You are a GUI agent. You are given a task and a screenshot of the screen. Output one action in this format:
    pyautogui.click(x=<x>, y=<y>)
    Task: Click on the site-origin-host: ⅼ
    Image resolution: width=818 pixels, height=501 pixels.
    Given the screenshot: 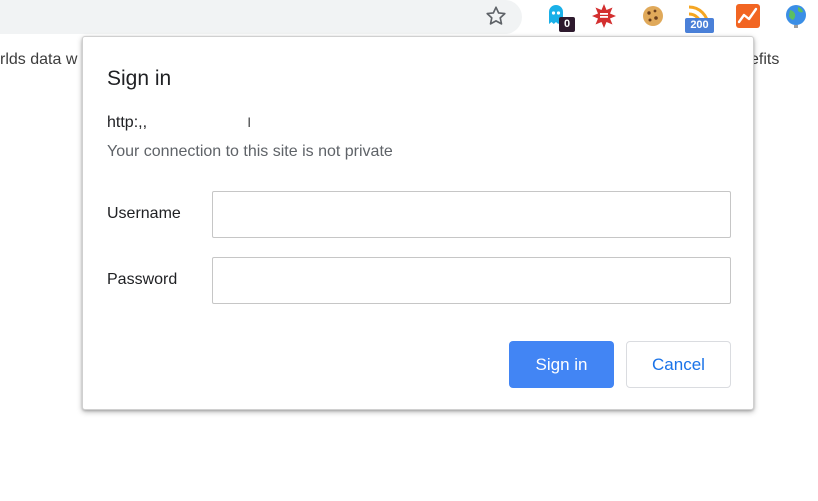 What is the action you would take?
    pyautogui.click(x=249, y=123)
    